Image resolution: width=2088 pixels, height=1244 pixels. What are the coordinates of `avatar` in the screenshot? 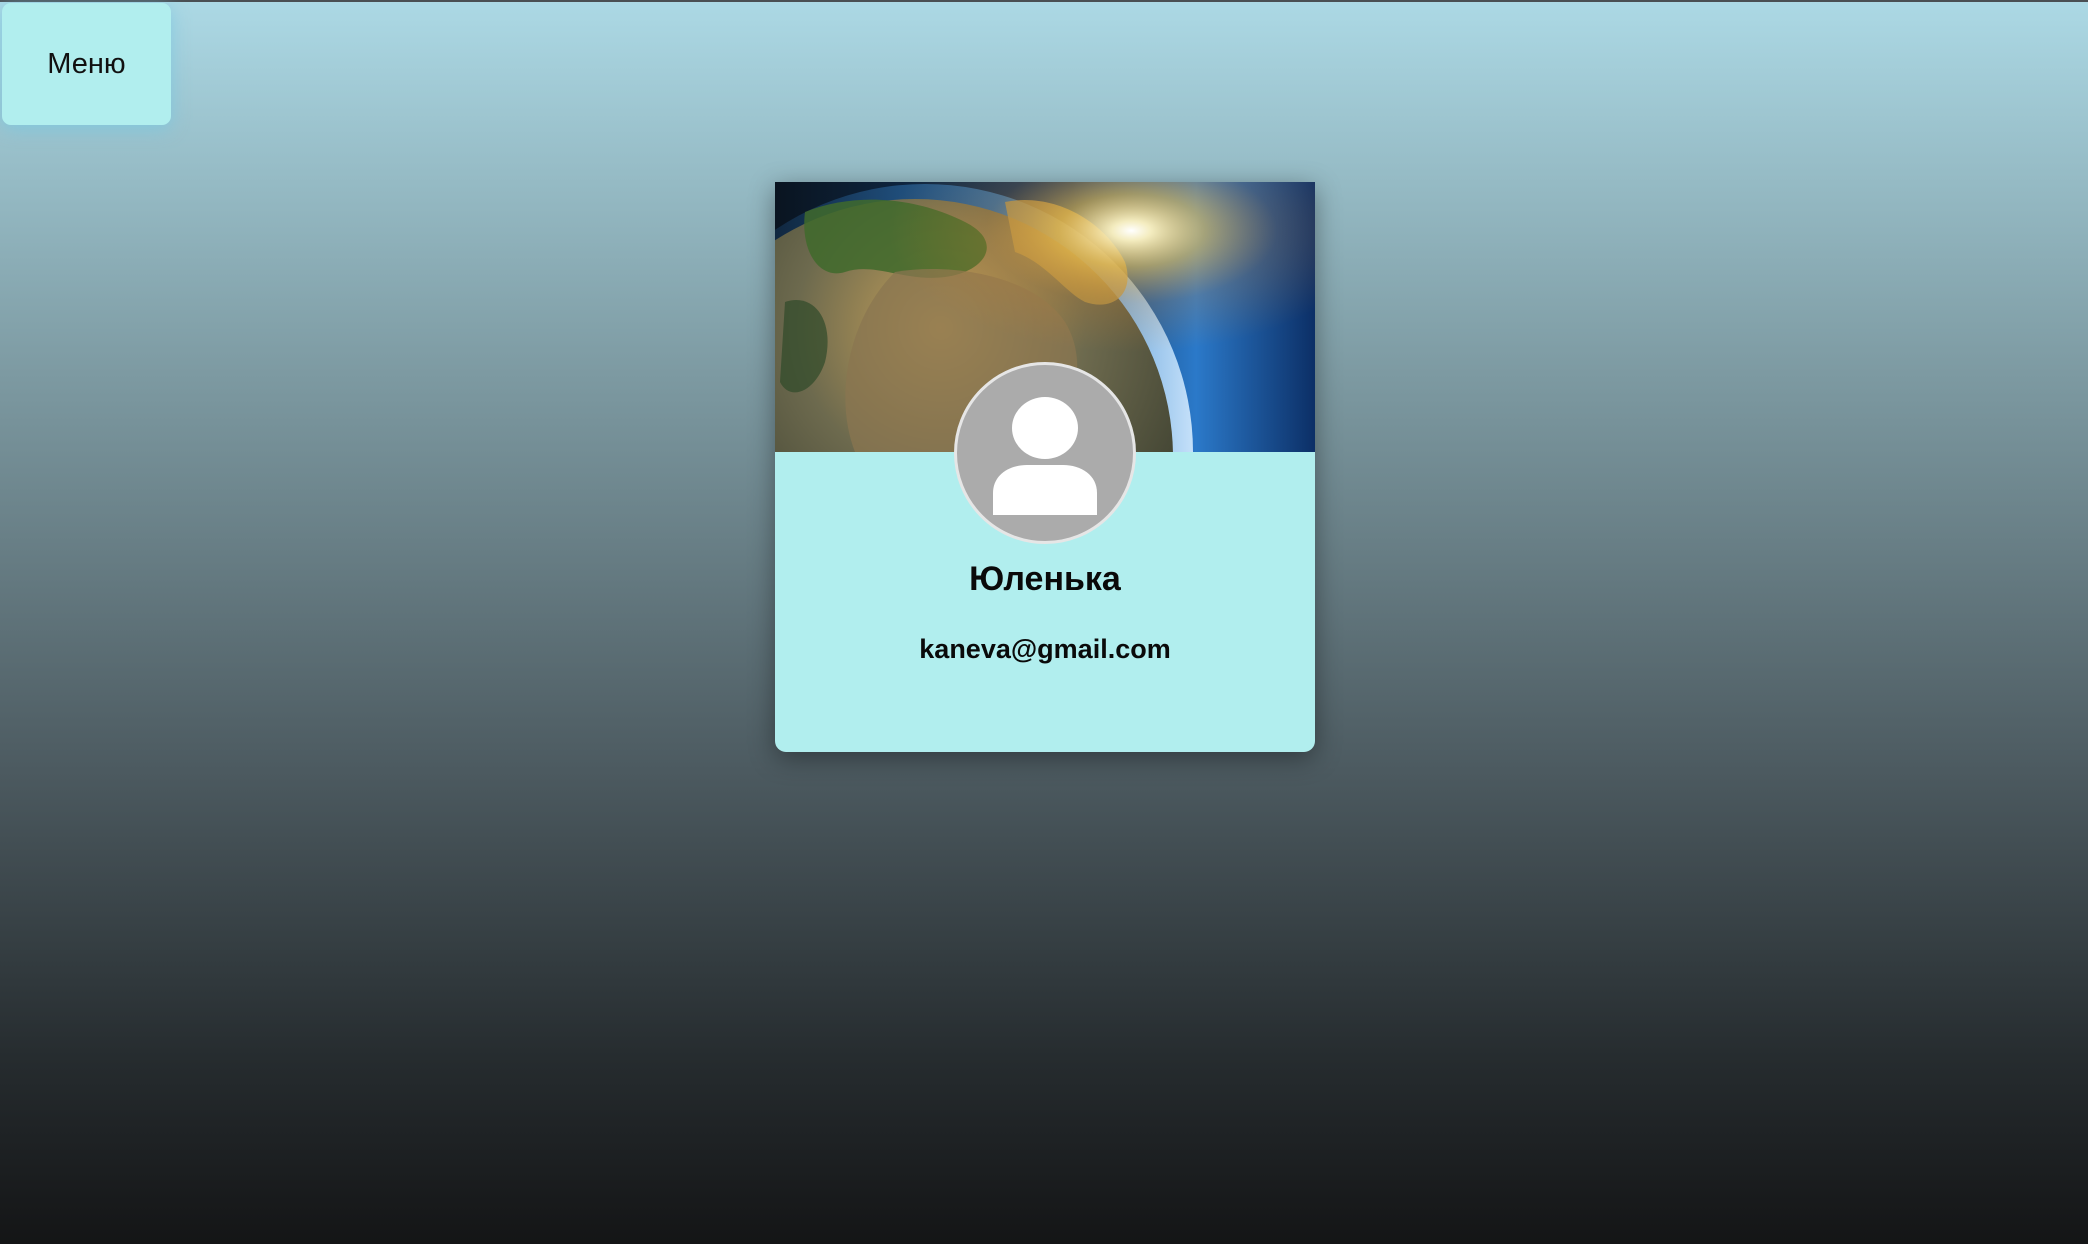 It's located at (1045, 453).